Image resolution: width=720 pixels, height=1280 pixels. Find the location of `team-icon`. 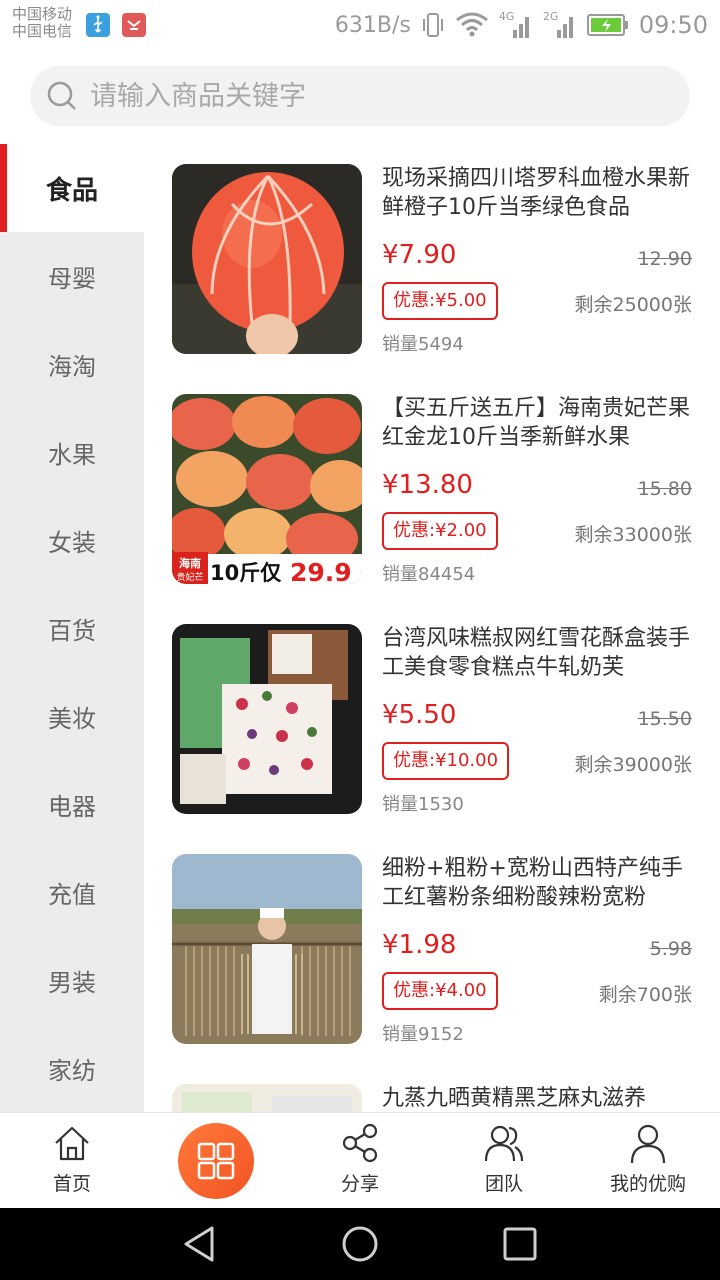

team-icon is located at coordinates (504, 1143).